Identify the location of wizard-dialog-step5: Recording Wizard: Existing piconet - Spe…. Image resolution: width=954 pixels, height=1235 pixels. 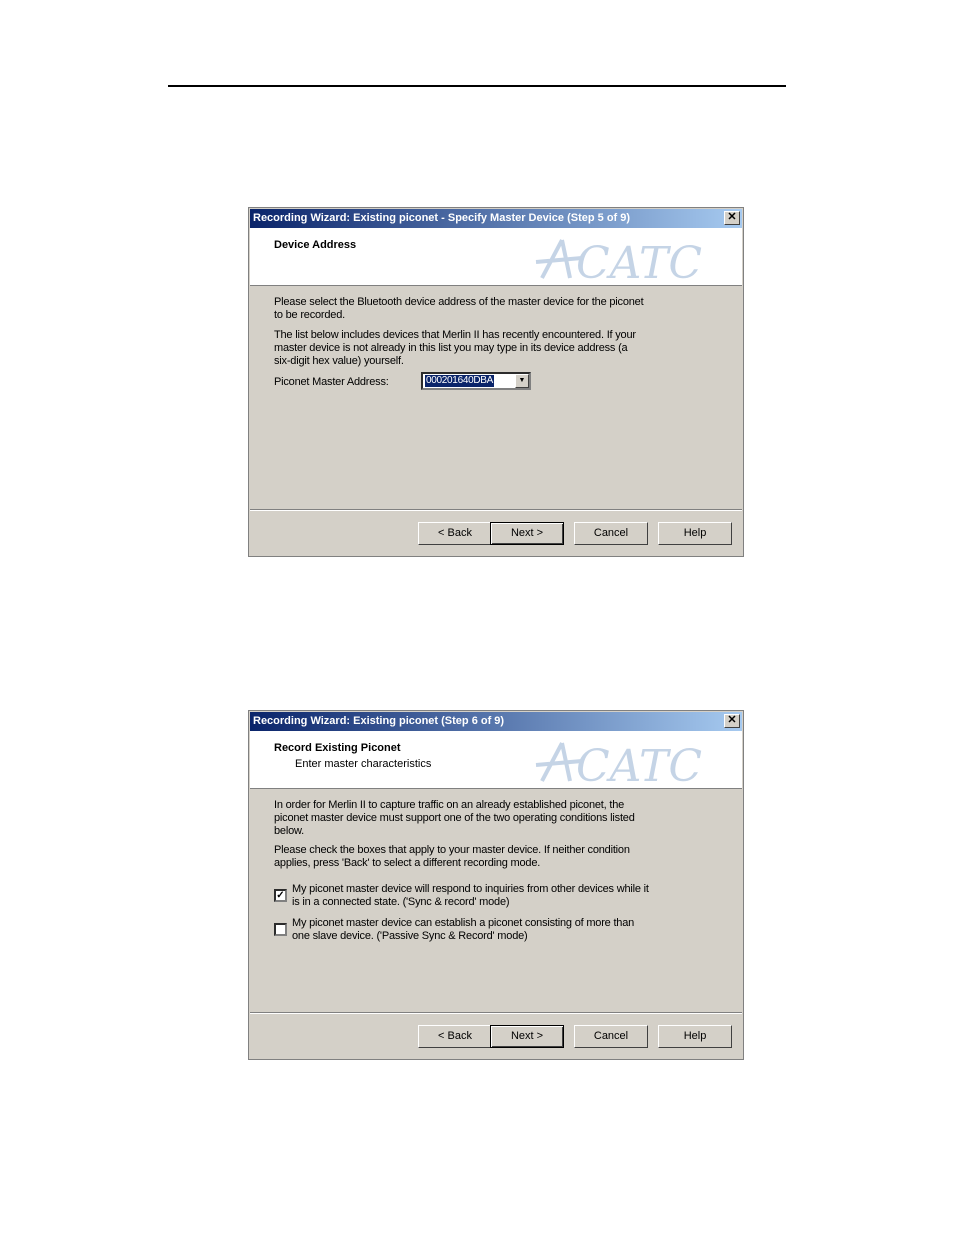
(496, 382).